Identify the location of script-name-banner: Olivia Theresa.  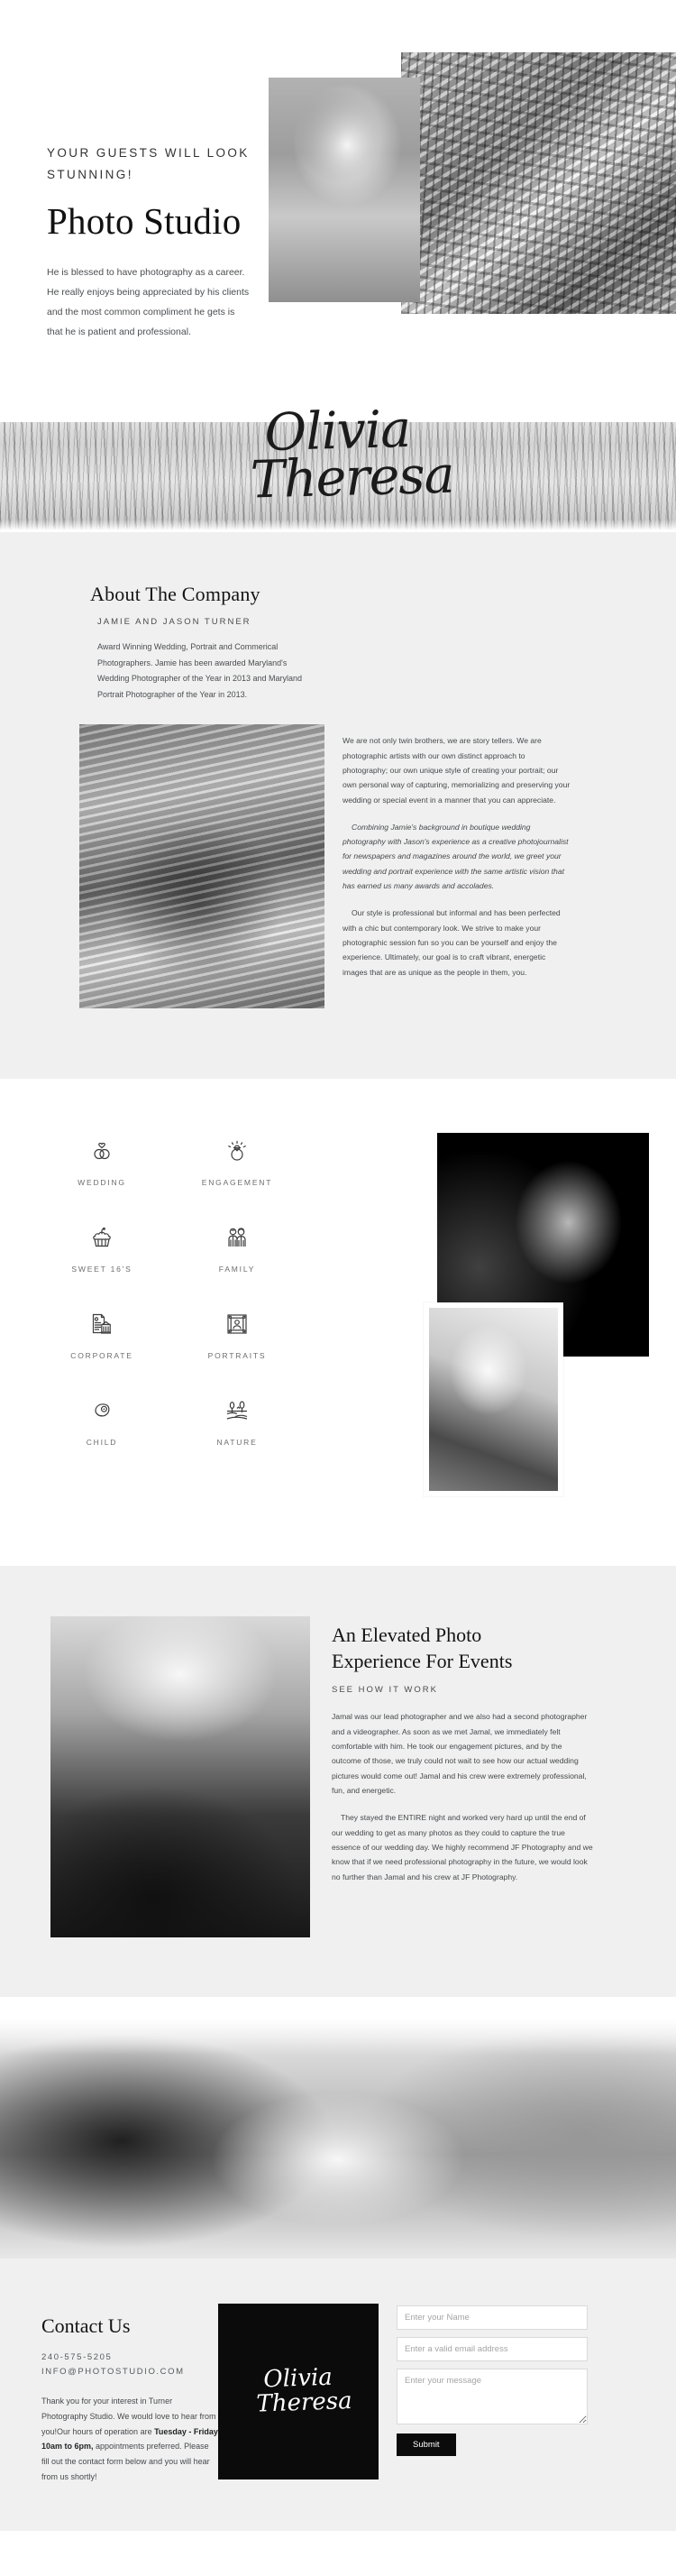
(338, 469).